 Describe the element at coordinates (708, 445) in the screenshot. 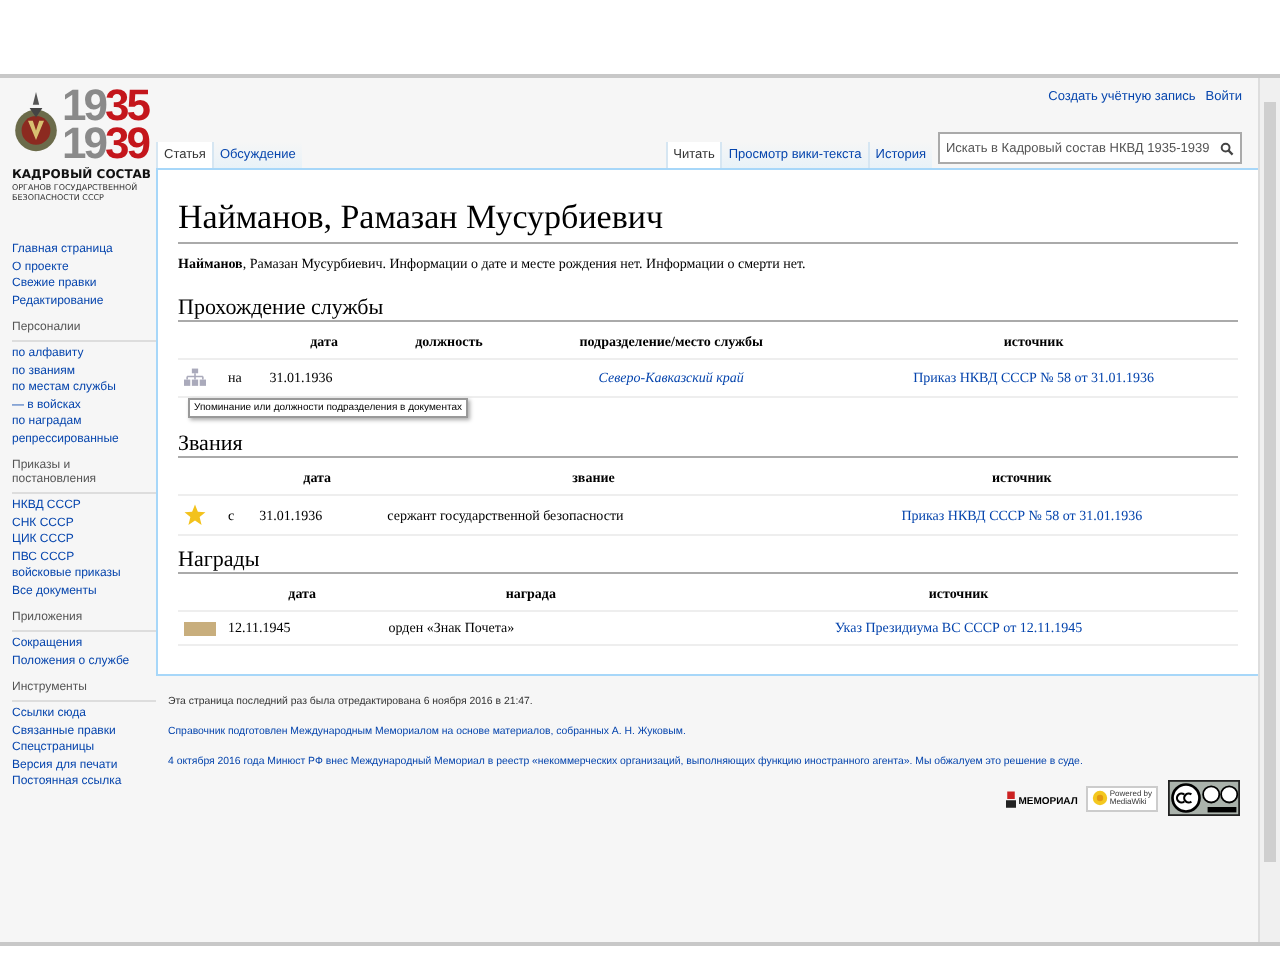

I see `section-heading: Звания` at that location.